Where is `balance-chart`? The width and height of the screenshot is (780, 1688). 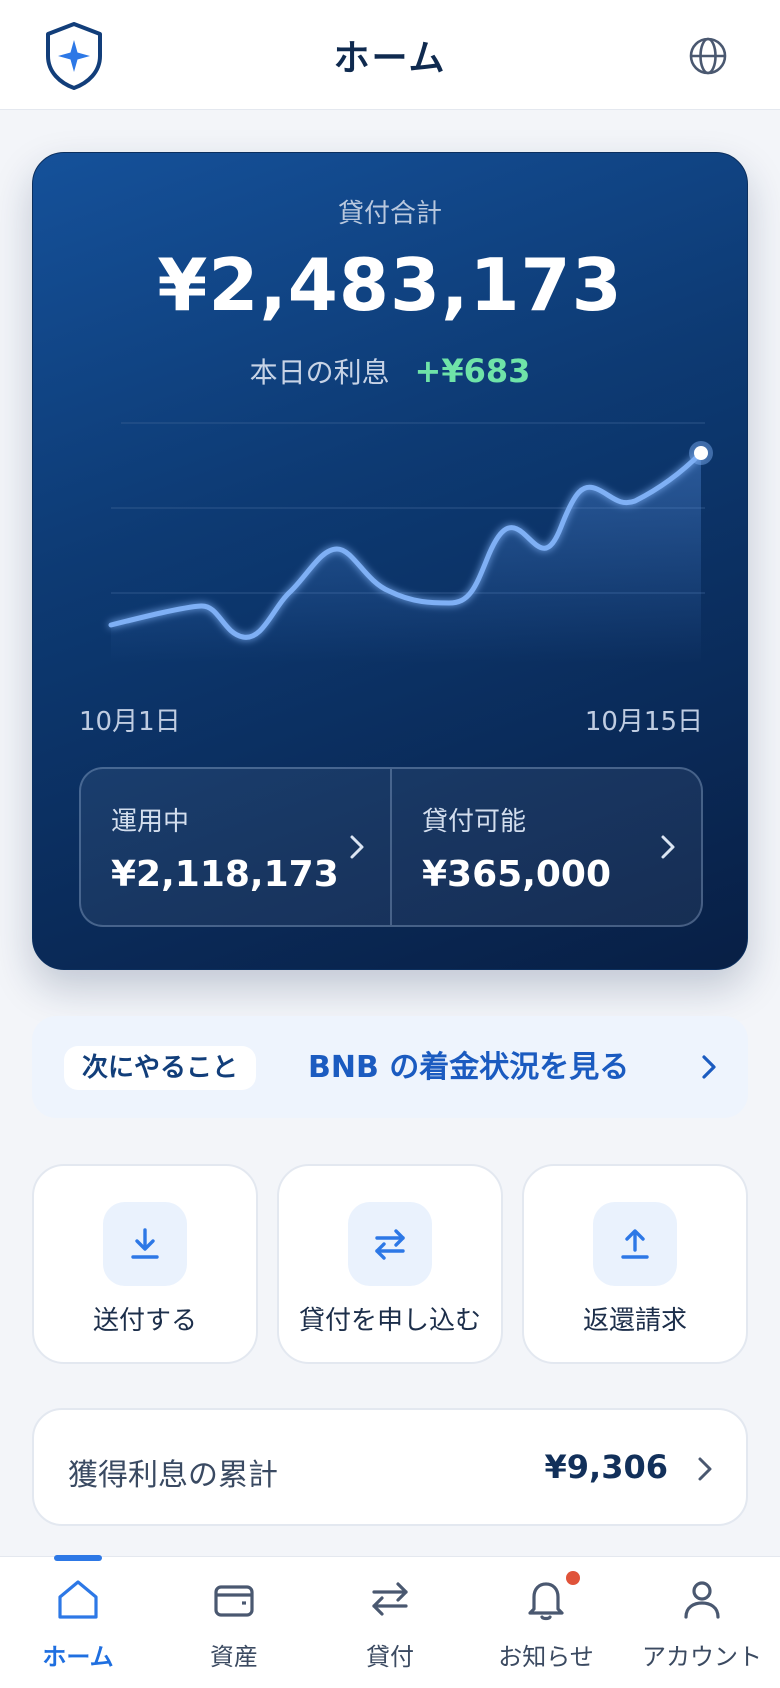
balance-chart is located at coordinates (410, 542).